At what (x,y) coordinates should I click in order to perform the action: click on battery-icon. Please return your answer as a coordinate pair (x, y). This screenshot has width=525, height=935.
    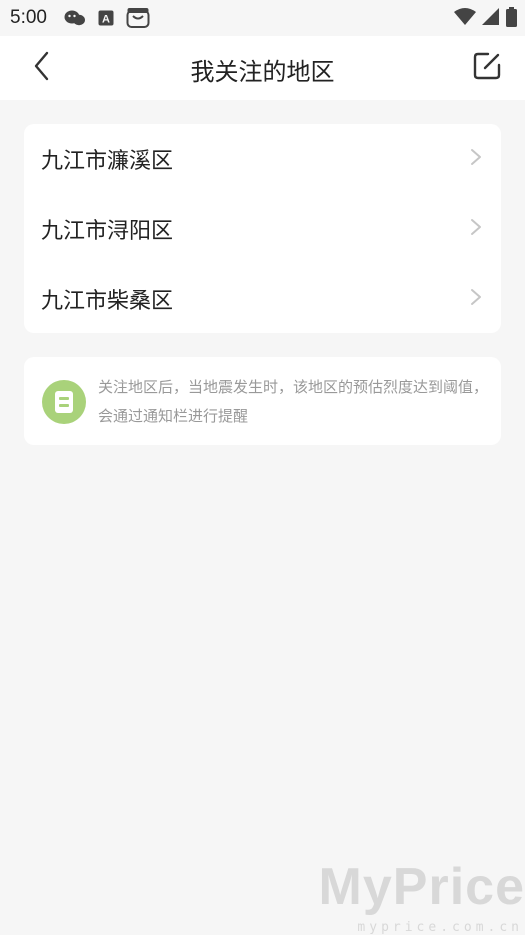
    Looking at the image, I should click on (511, 19).